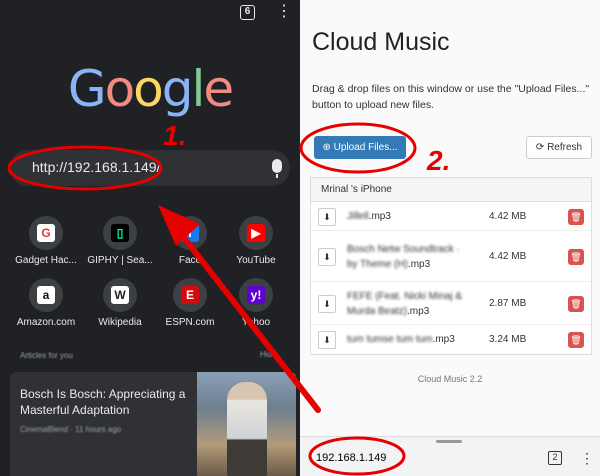 The image size is (600, 476). I want to click on file-row: ⬇ tum tumse tum tum.mp3 3.24 MB 🗑, so click(451, 339).